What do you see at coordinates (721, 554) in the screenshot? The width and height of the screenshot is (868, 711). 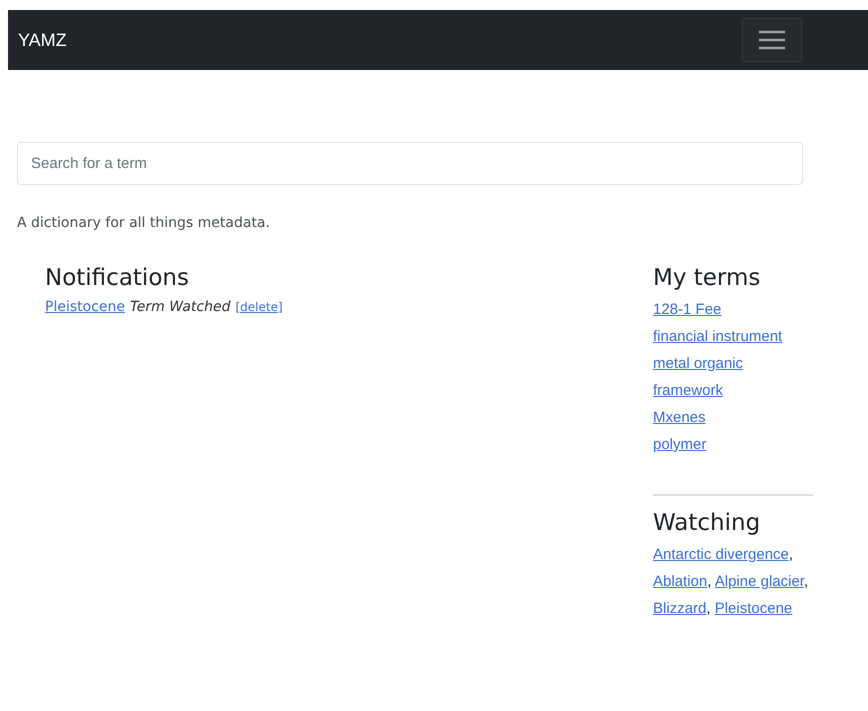 I see `term-link: Antarctic divergence` at bounding box center [721, 554].